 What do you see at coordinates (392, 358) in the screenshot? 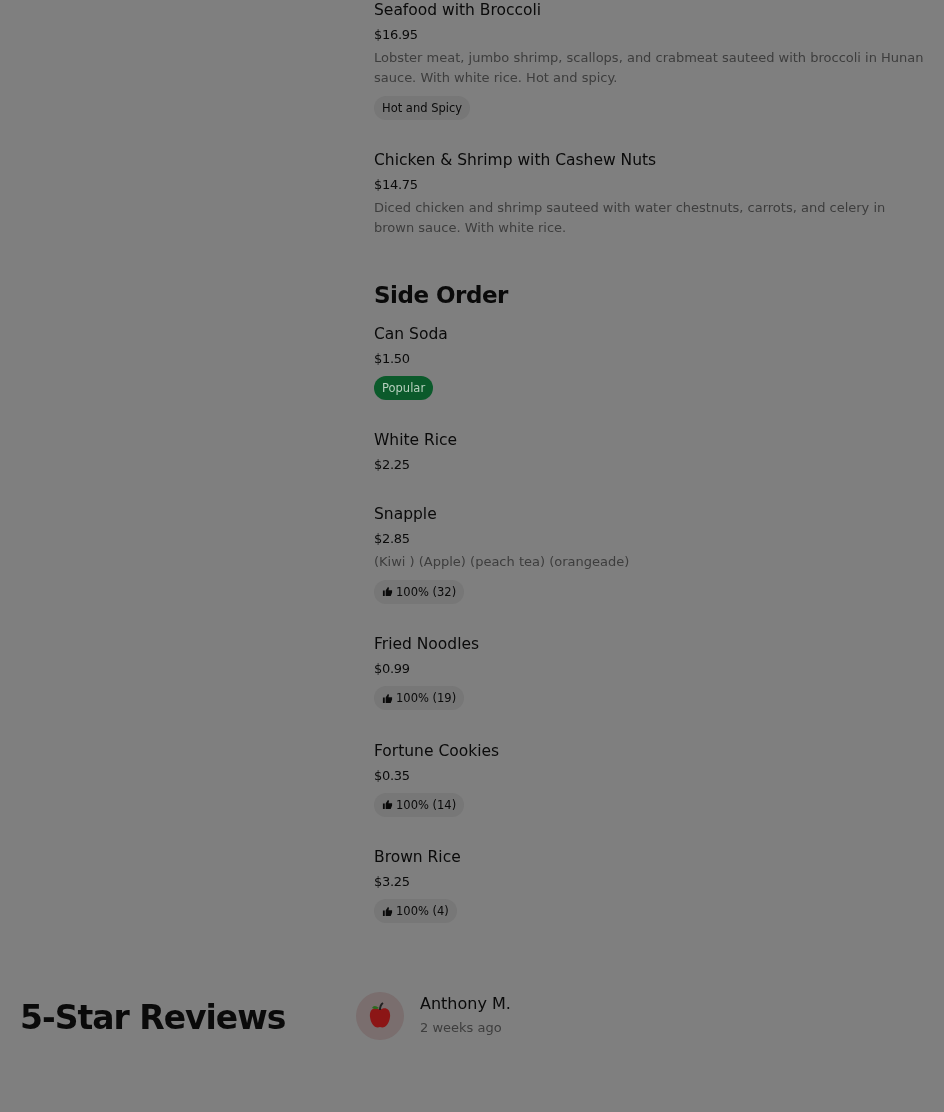
I see `item-price: $1.50` at bounding box center [392, 358].